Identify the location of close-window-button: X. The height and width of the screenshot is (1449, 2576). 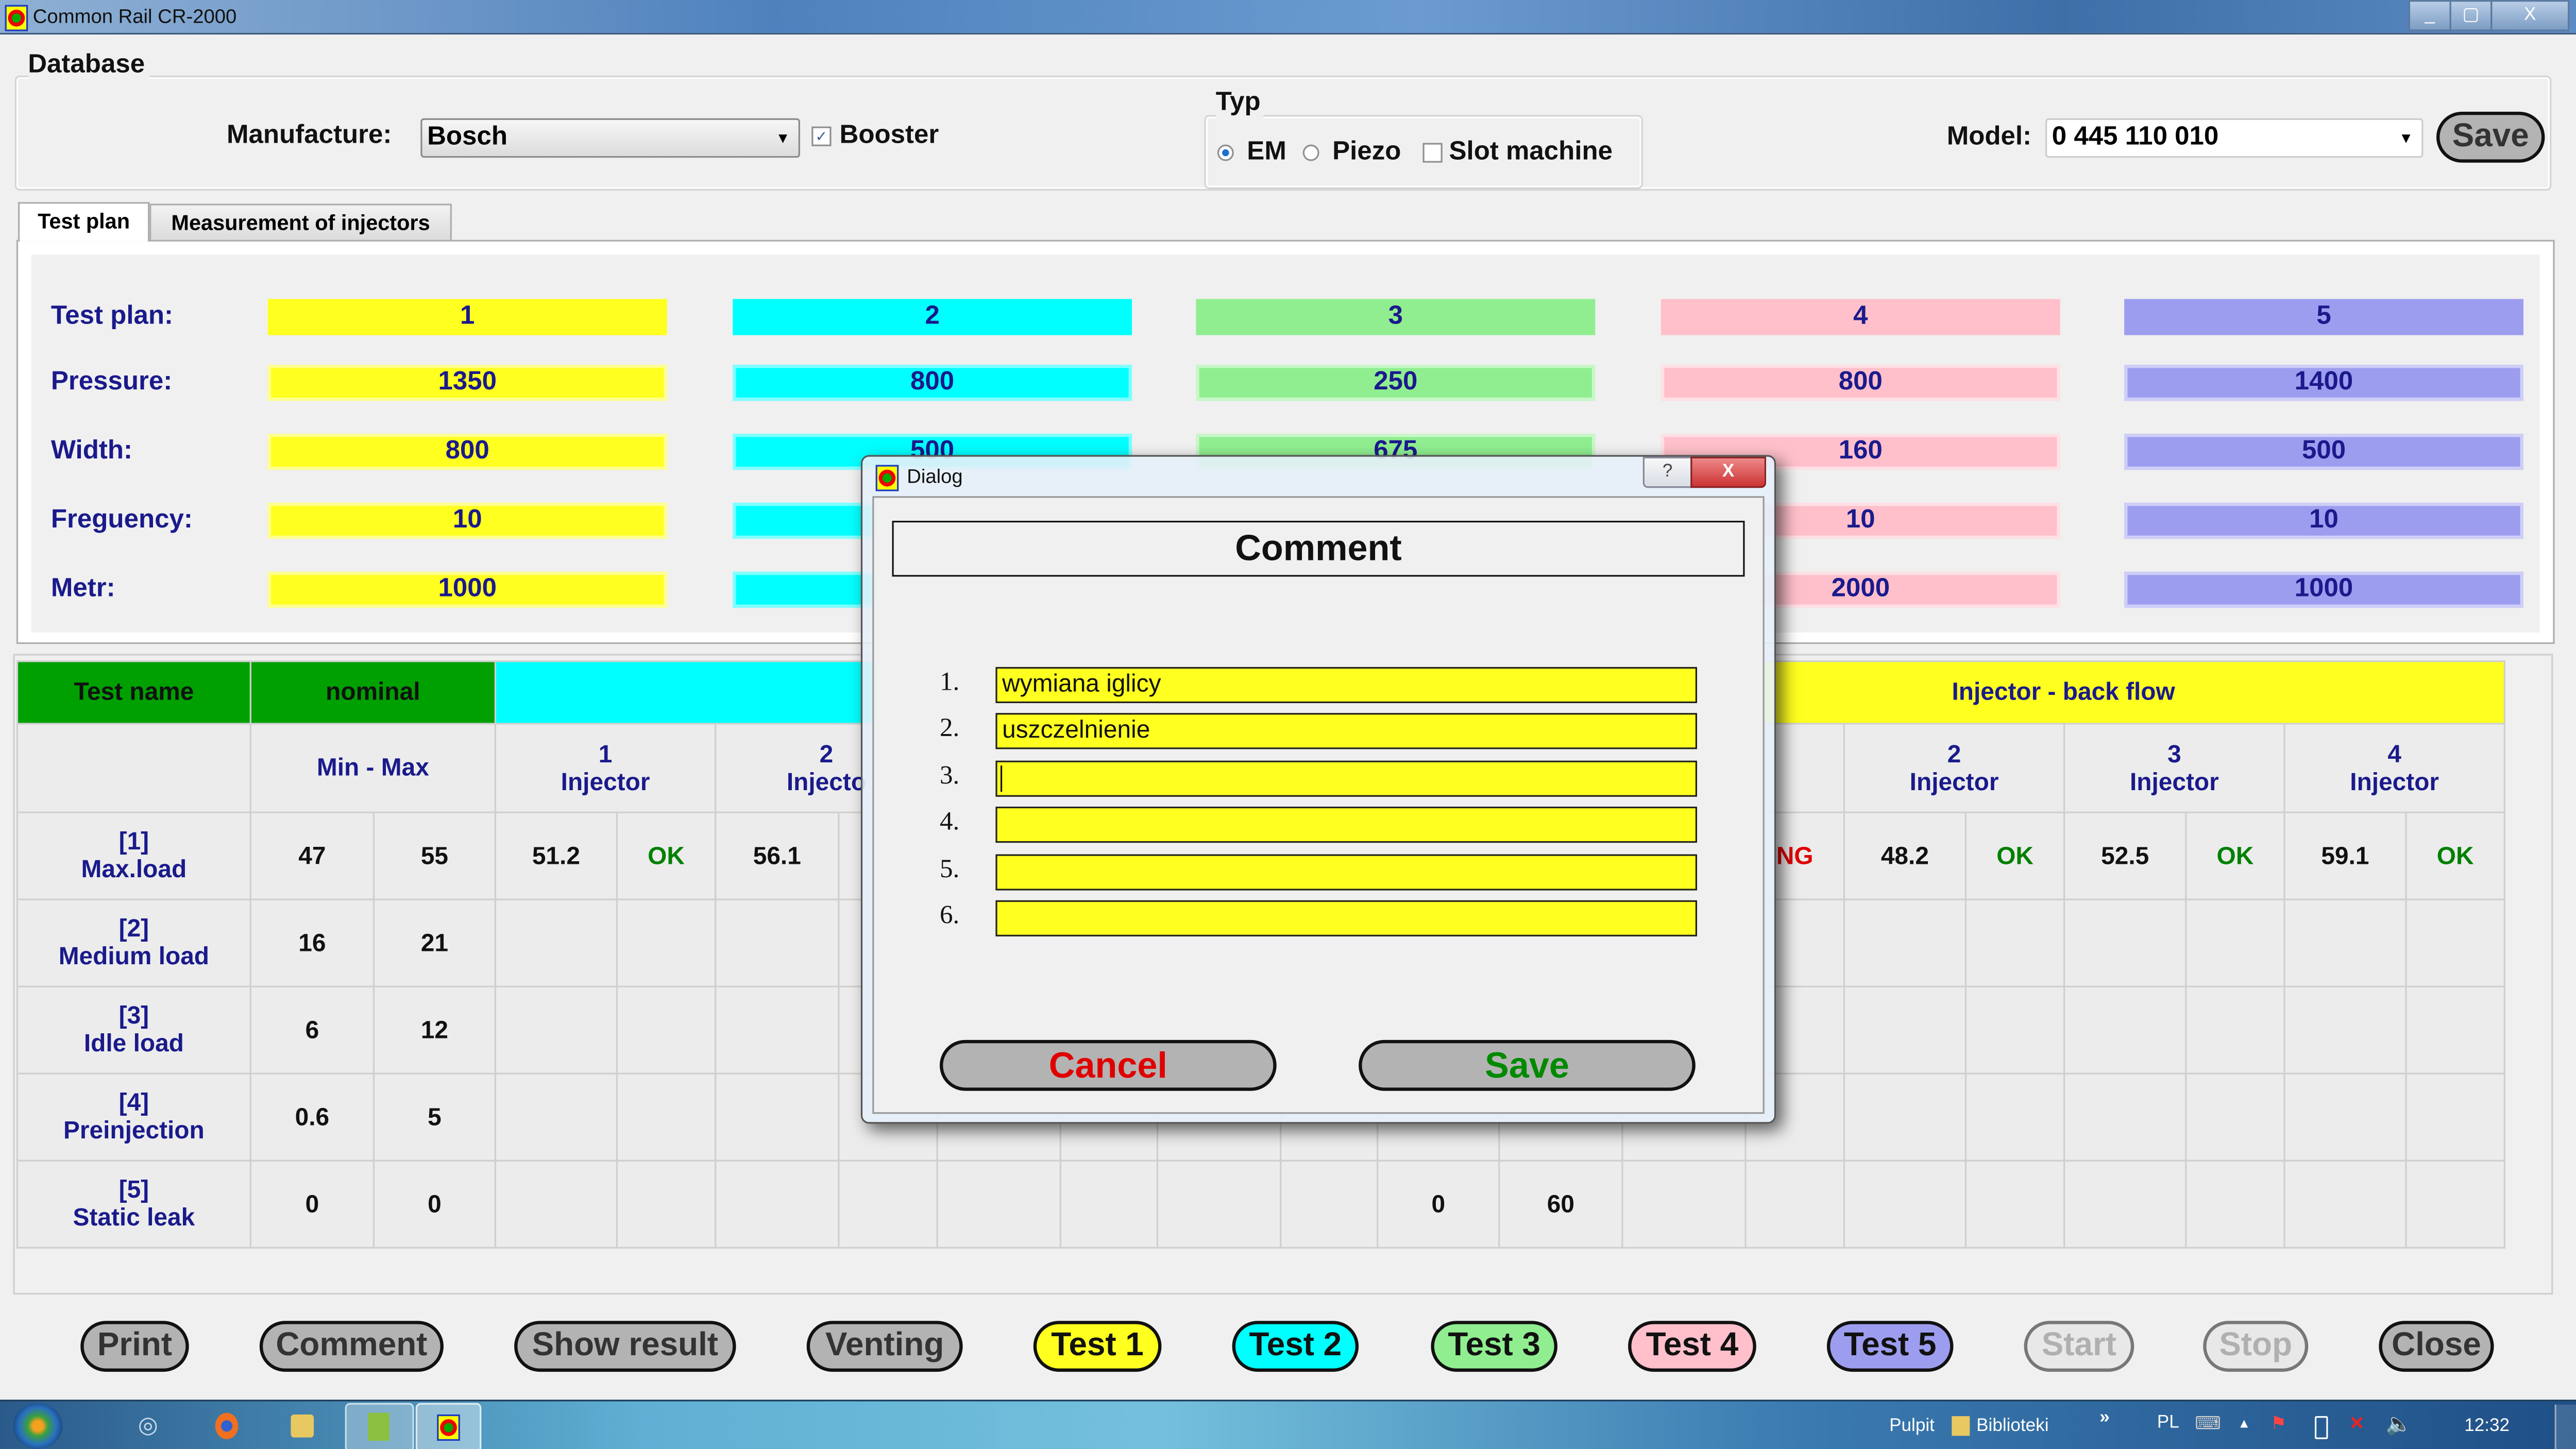
(2530, 16).